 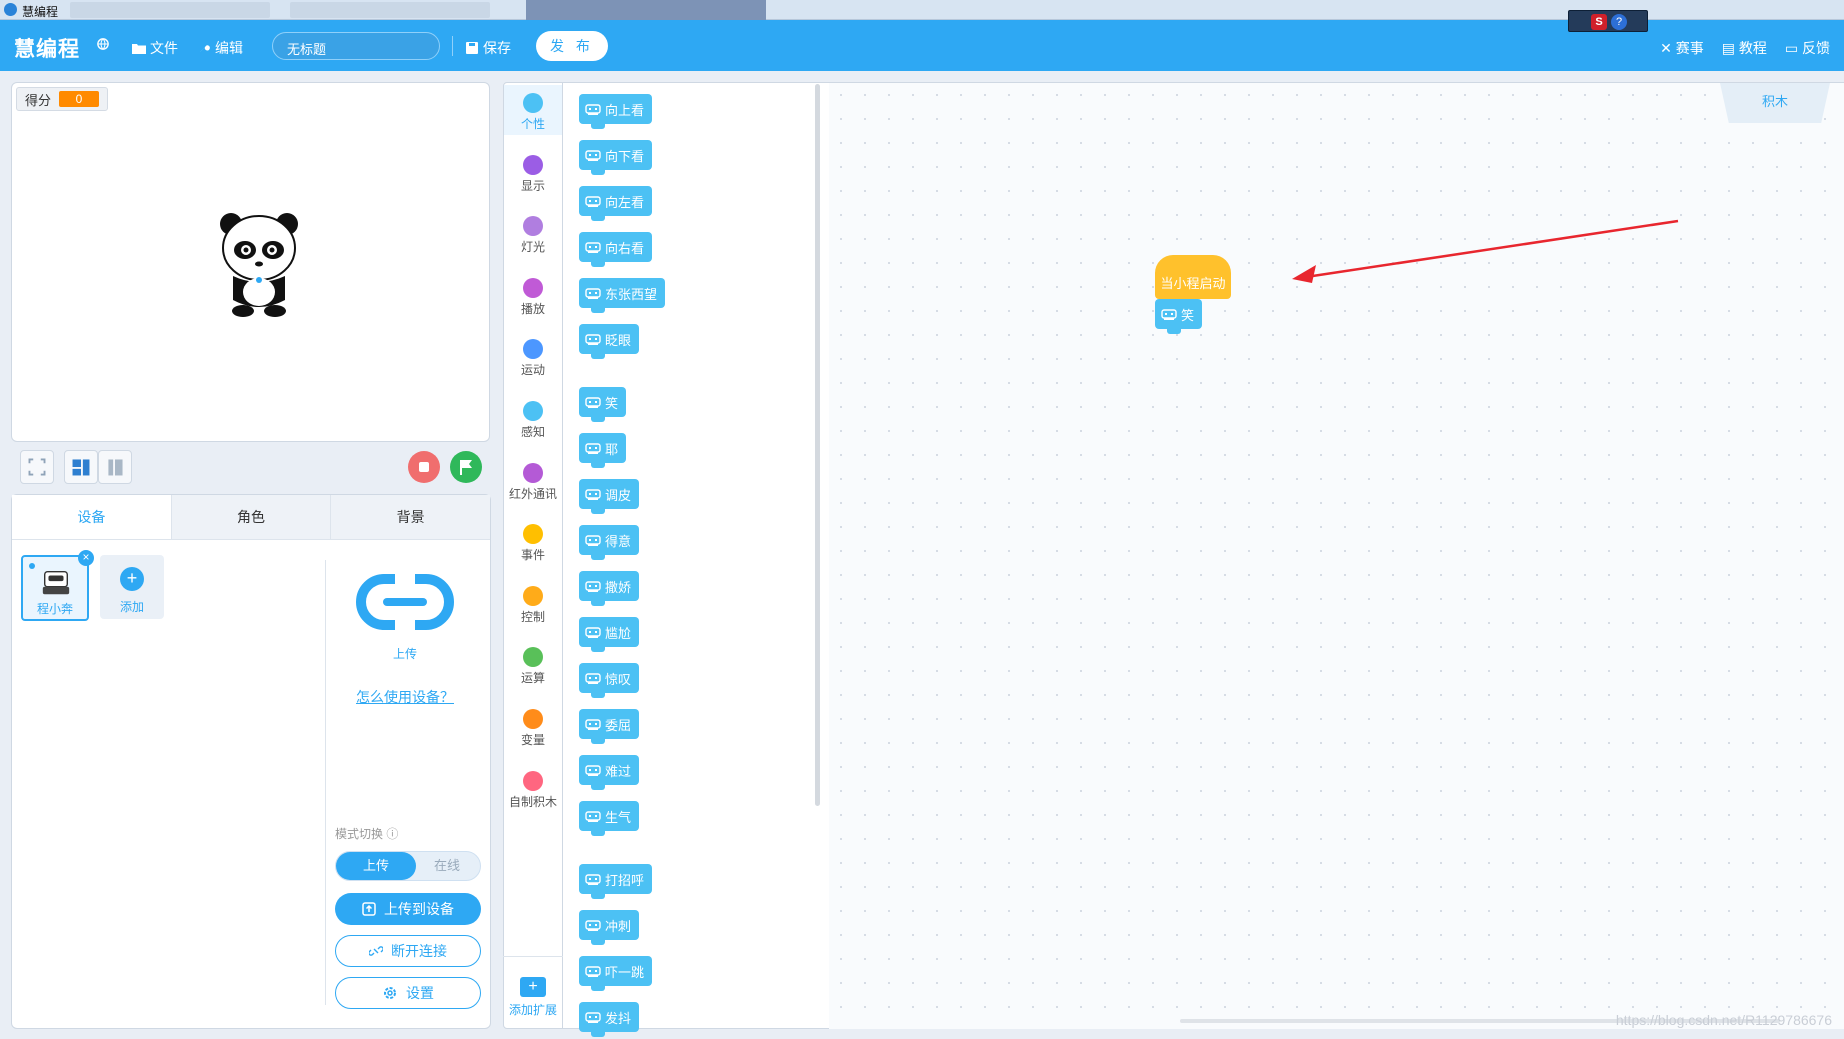 I want to click on palette-block: 向上看, so click(x=616, y=111).